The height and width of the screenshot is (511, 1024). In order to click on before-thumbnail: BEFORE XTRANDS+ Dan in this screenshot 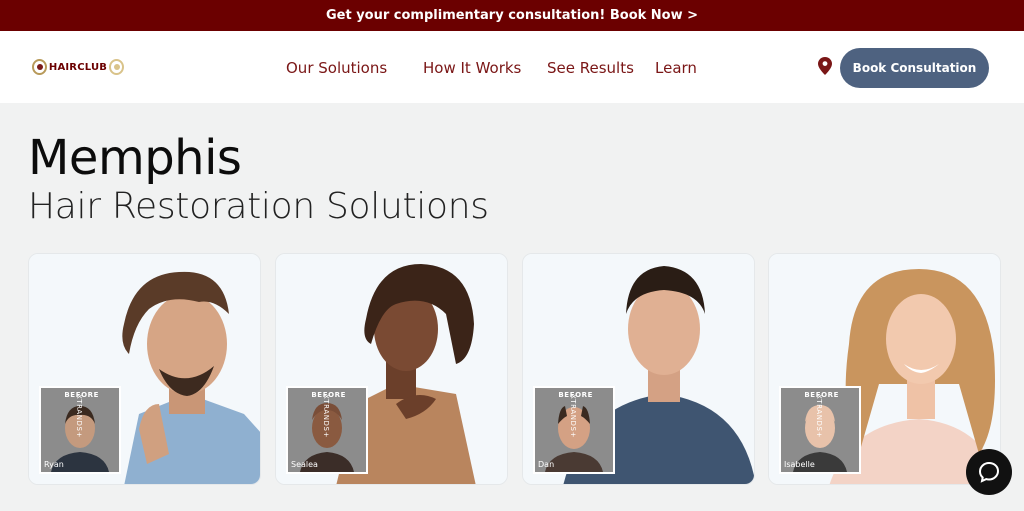, I will do `click(574, 430)`.